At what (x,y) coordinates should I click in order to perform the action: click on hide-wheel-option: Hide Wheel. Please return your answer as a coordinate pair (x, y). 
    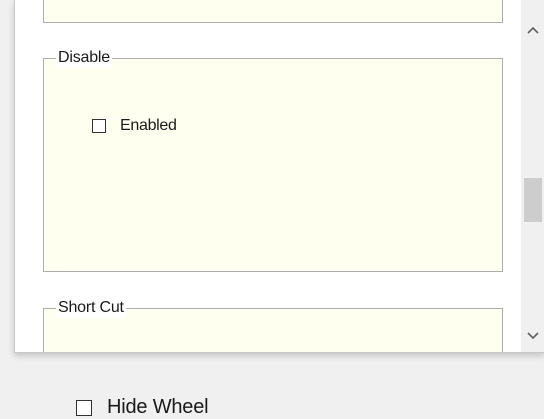
    Looking at the image, I should click on (142, 407).